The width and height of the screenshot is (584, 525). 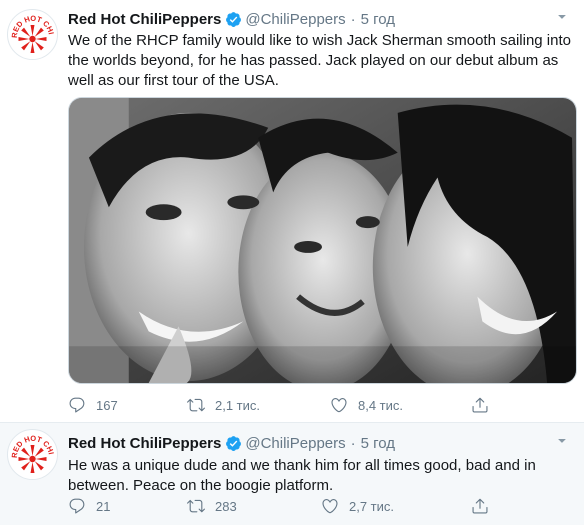 What do you see at coordinates (381, 405) in the screenshot?
I see `like-count: 8,4 тис.` at bounding box center [381, 405].